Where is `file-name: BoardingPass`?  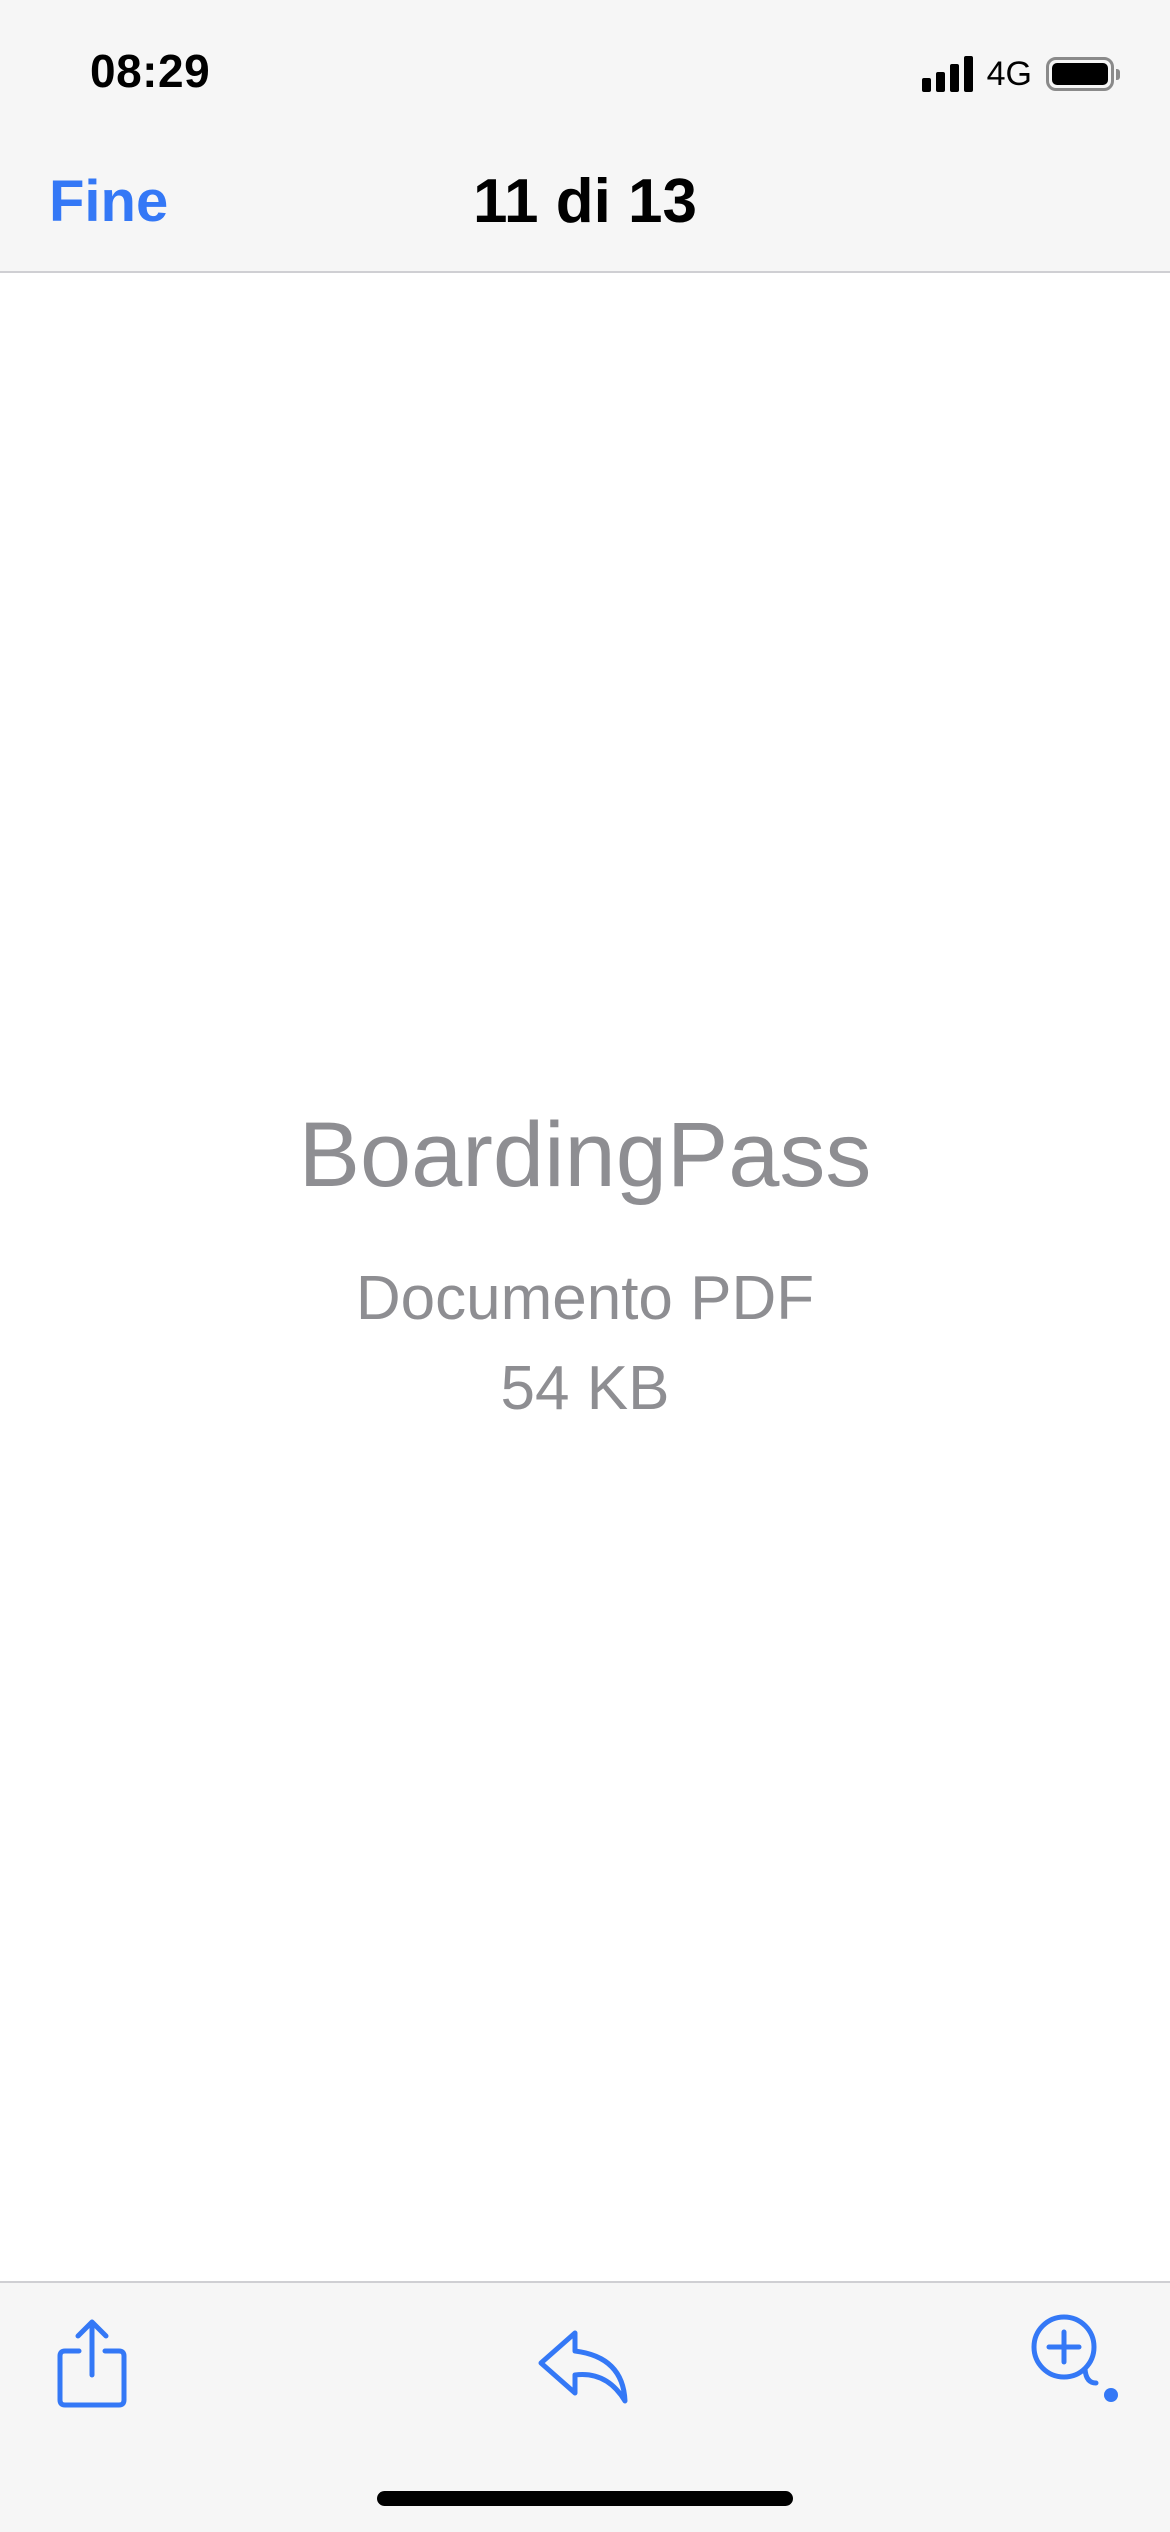 file-name: BoardingPass is located at coordinates (585, 1155).